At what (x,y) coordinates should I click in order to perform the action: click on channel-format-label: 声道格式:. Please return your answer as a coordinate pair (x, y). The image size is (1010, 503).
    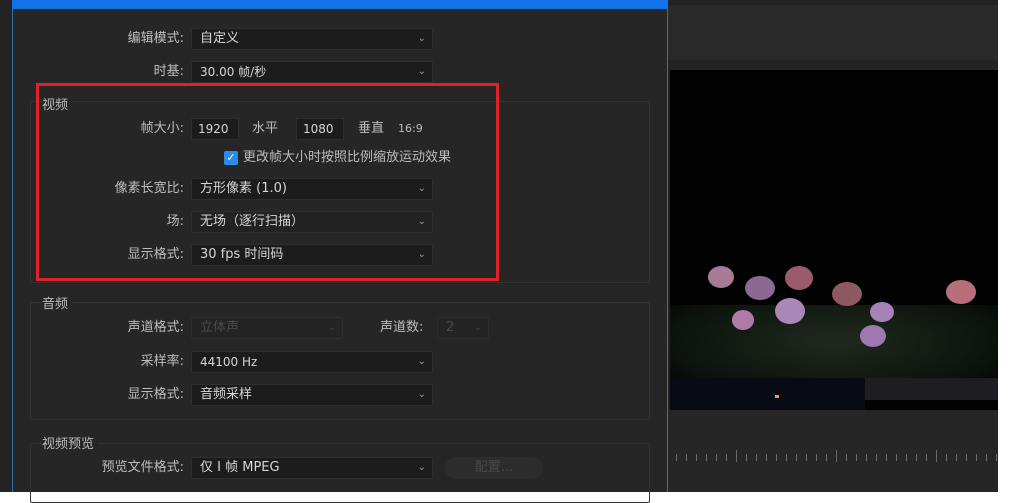
    Looking at the image, I should click on (155, 327).